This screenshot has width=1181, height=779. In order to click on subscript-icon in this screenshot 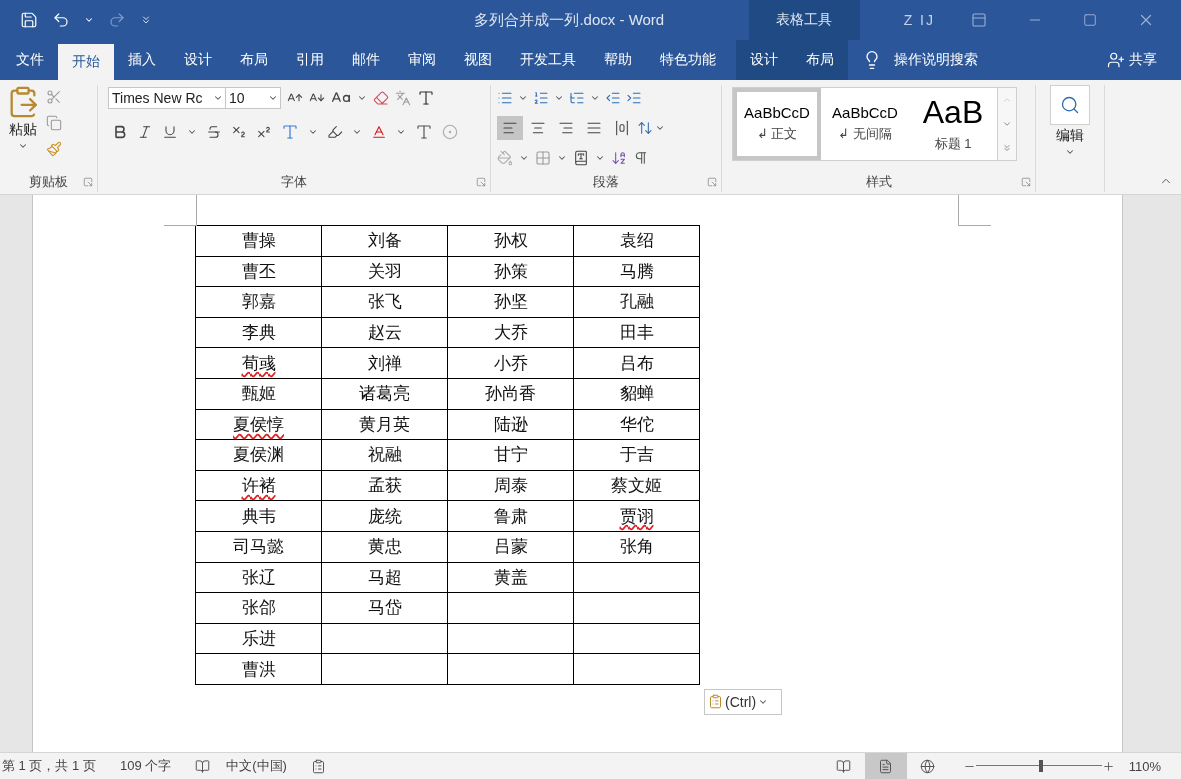, I will do `click(239, 132)`.